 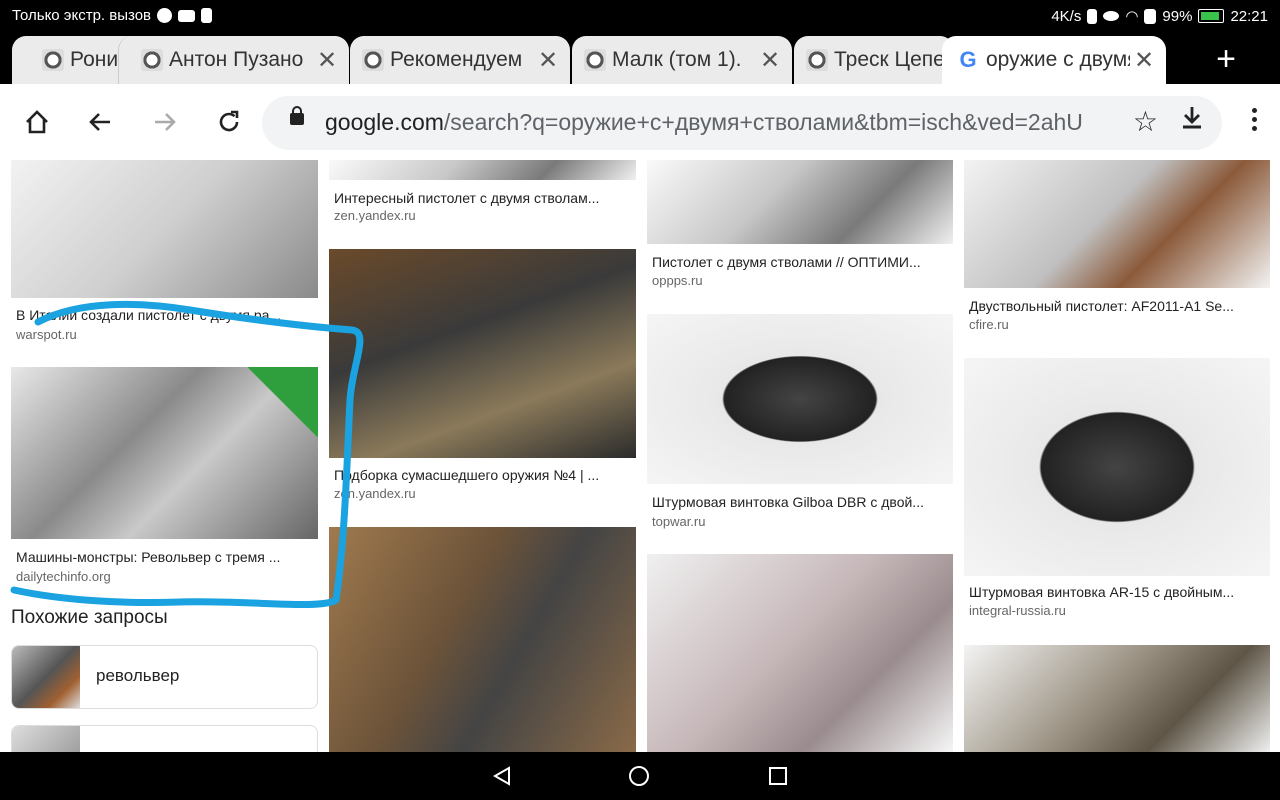 What do you see at coordinates (1211, 16) in the screenshot?
I see `battery-icon` at bounding box center [1211, 16].